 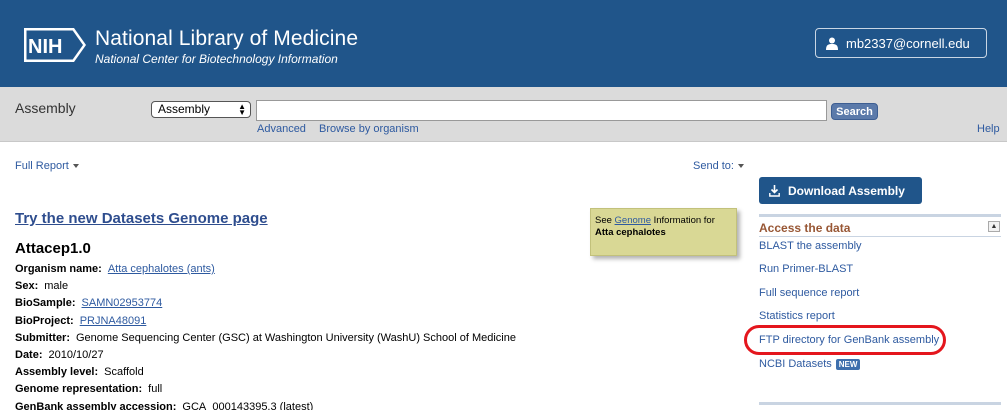 I want to click on organism-row: Organism name: Atta cephalotes (ants), so click(x=265, y=269).